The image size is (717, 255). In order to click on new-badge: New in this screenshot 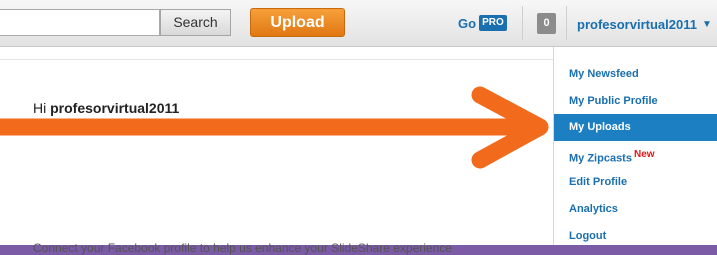, I will do `click(644, 154)`.